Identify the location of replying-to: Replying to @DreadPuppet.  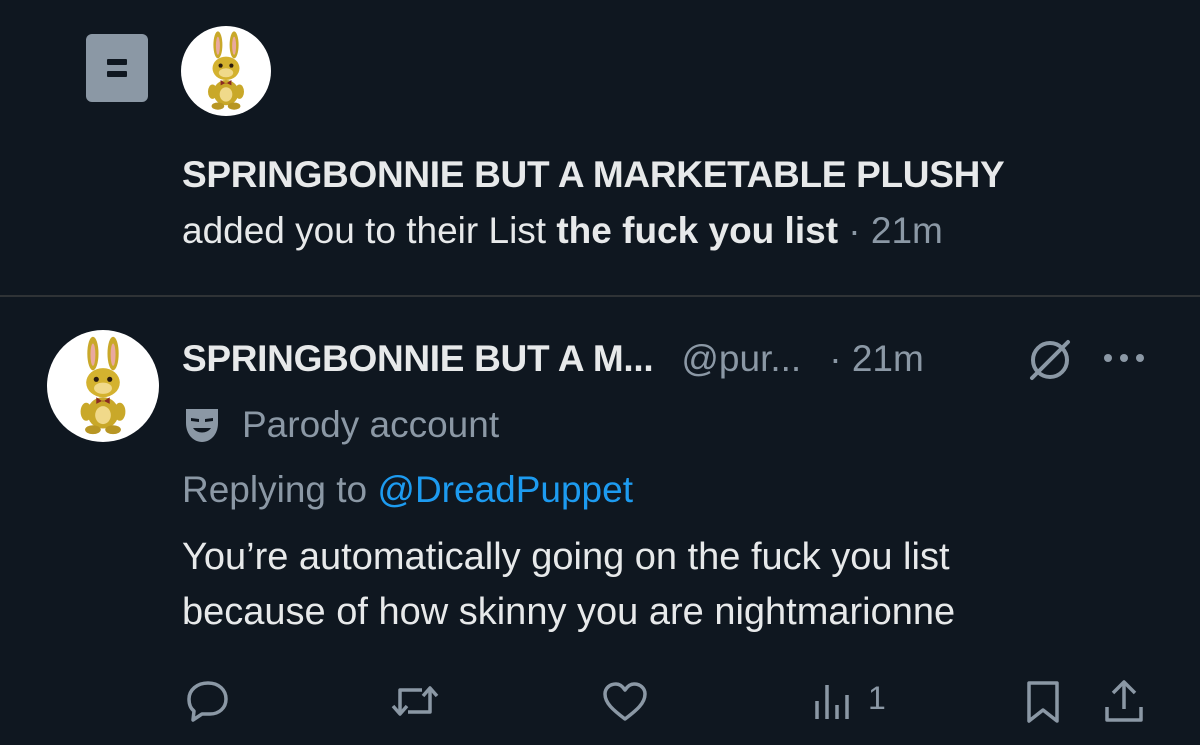
(407, 490).